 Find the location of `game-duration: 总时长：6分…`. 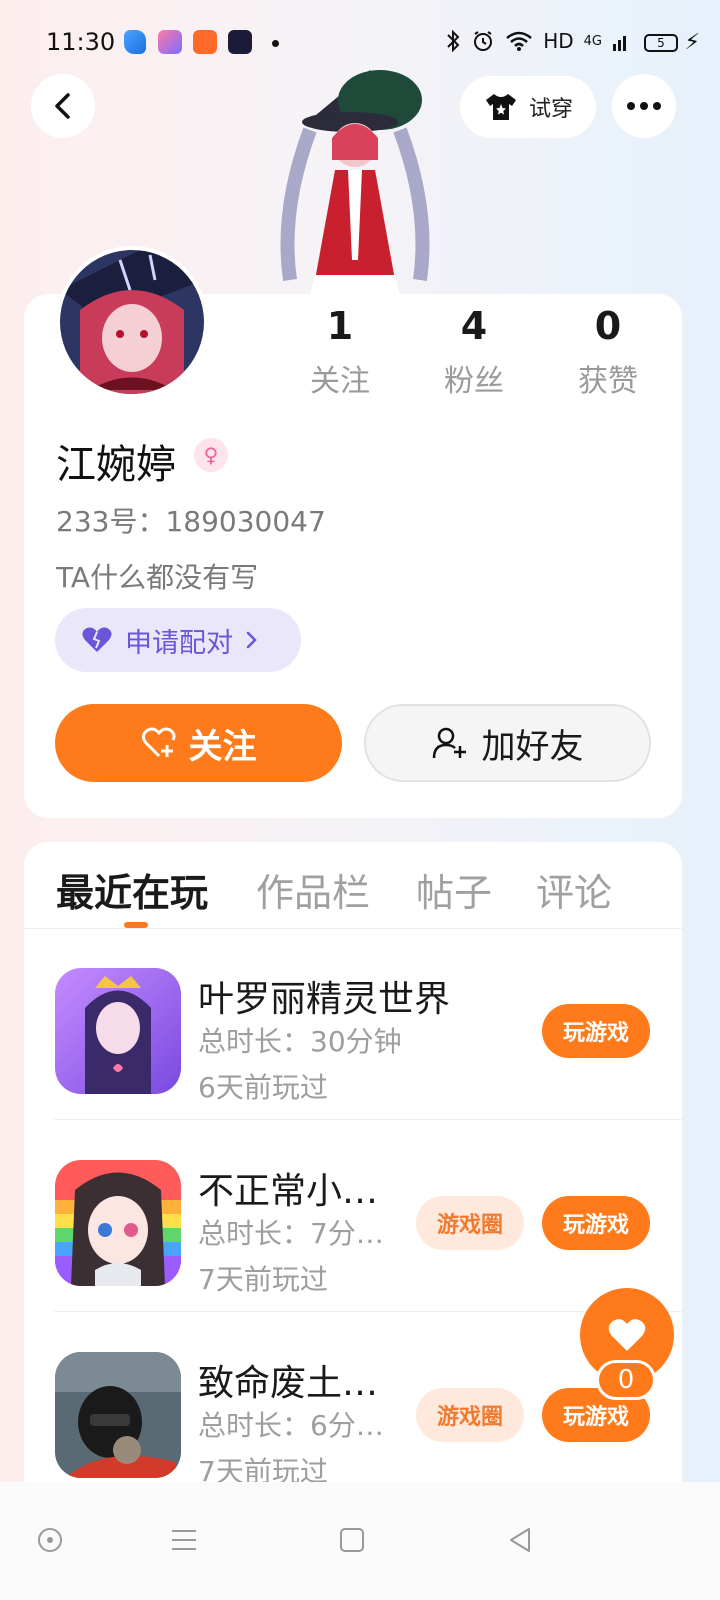

game-duration: 总时长：6分… is located at coordinates (291, 1425).